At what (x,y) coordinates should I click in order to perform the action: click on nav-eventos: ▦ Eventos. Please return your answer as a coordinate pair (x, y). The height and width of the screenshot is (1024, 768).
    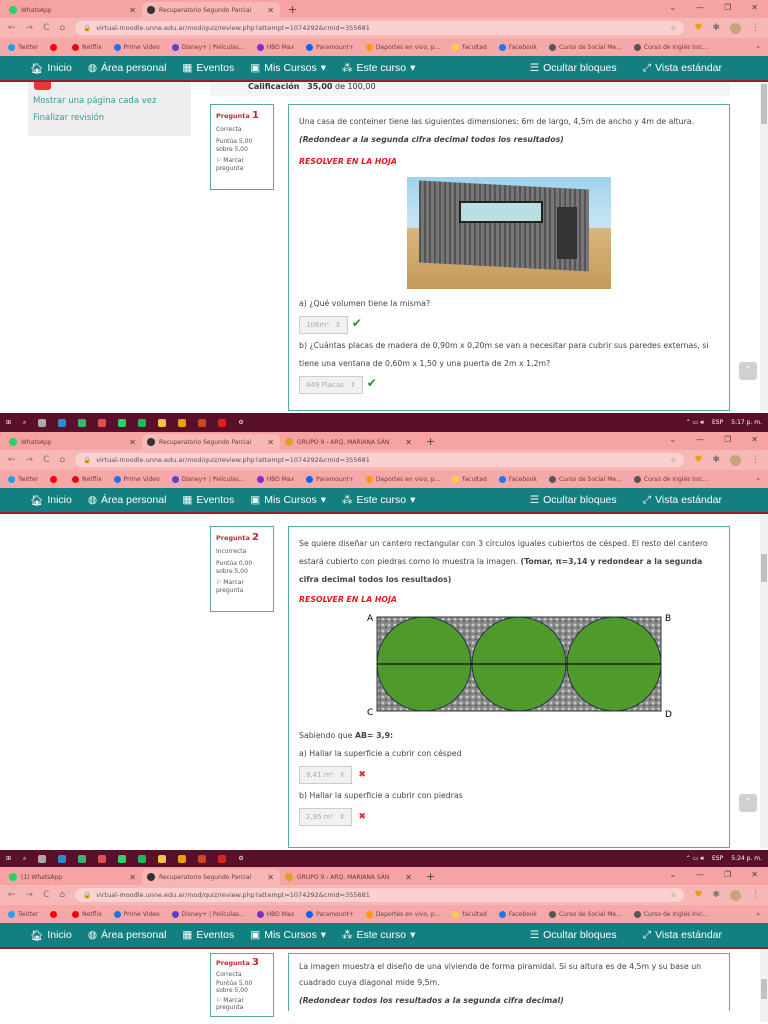
    Looking at the image, I should click on (208, 500).